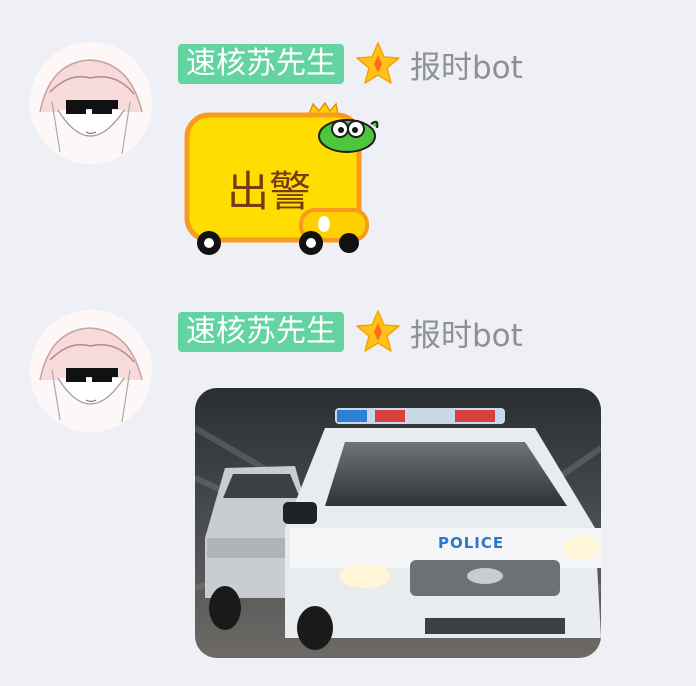 This screenshot has height=686, width=696. I want to click on sticker-text: 出警, so click(269, 191).